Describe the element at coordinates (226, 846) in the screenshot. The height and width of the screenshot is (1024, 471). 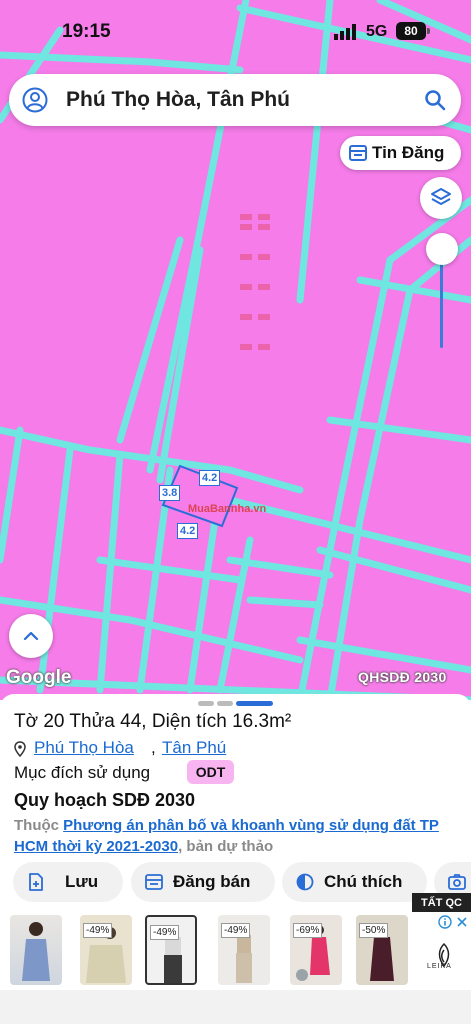
I see `plan-suffix: , bản dự thảo` at that location.